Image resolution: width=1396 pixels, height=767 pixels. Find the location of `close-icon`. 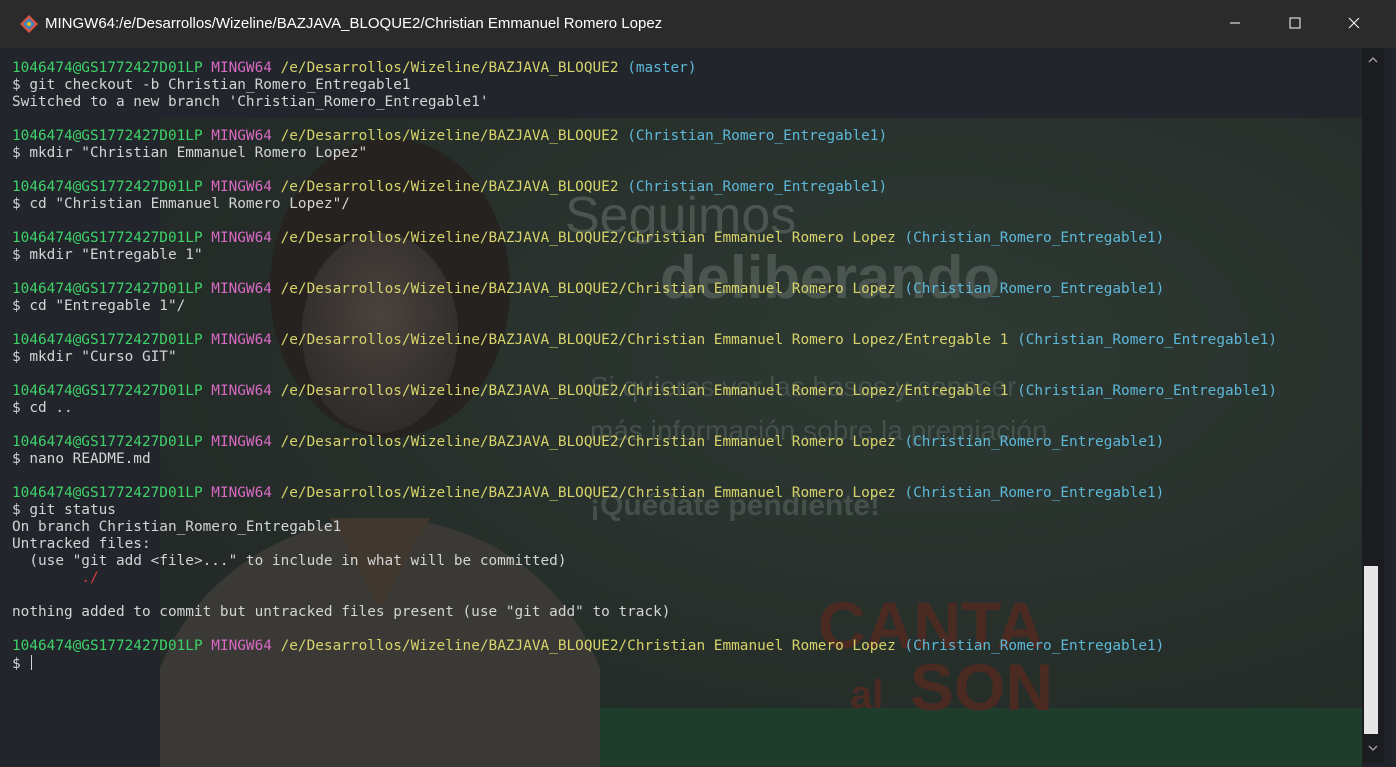

close-icon is located at coordinates (1354, 23).